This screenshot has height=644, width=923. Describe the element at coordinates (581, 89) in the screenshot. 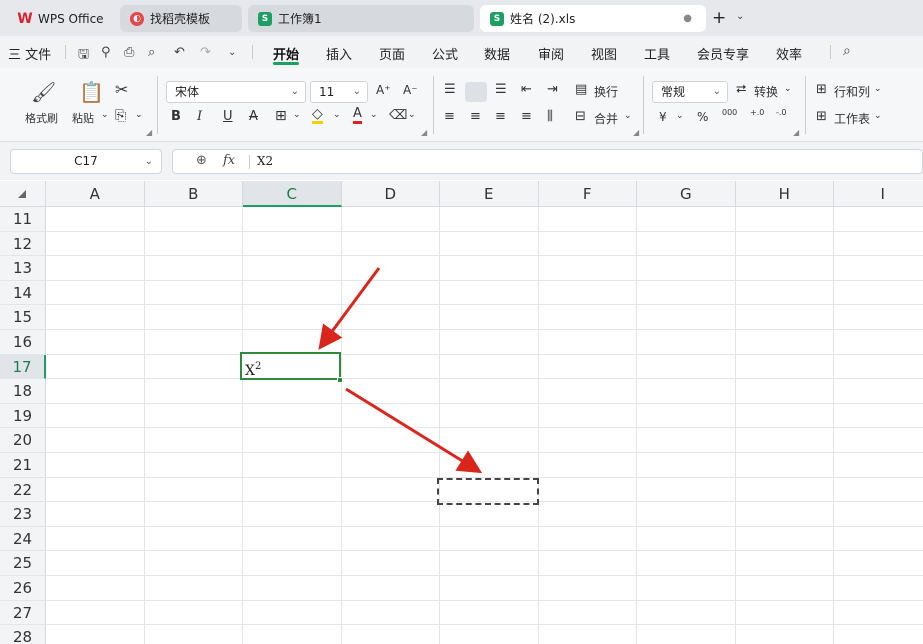

I see `wrap-text-icon: ▤` at that location.